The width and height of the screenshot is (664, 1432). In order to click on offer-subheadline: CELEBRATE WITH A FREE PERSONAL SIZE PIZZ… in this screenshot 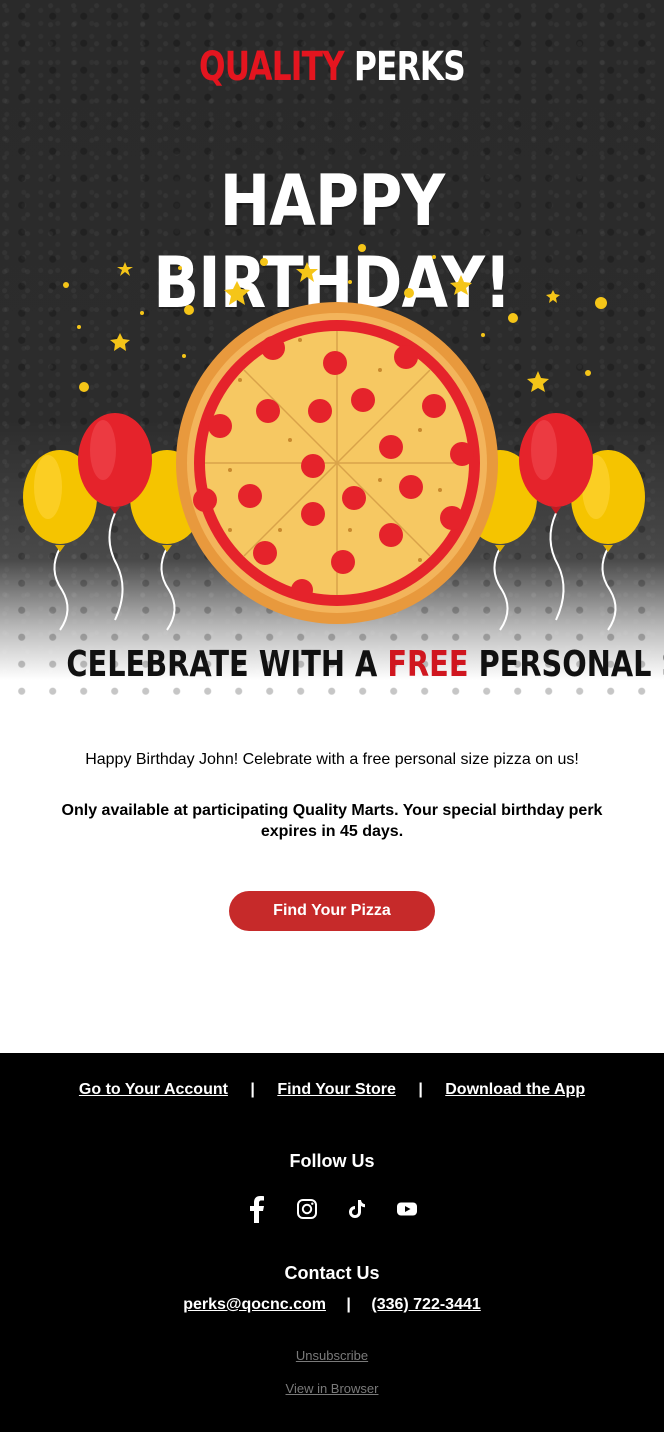, I will do `click(365, 664)`.